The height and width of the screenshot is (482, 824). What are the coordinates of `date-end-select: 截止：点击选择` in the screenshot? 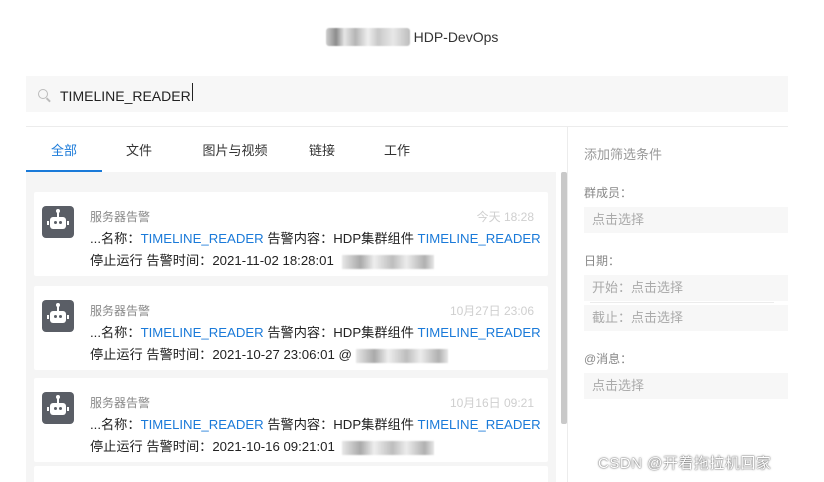 It's located at (686, 318).